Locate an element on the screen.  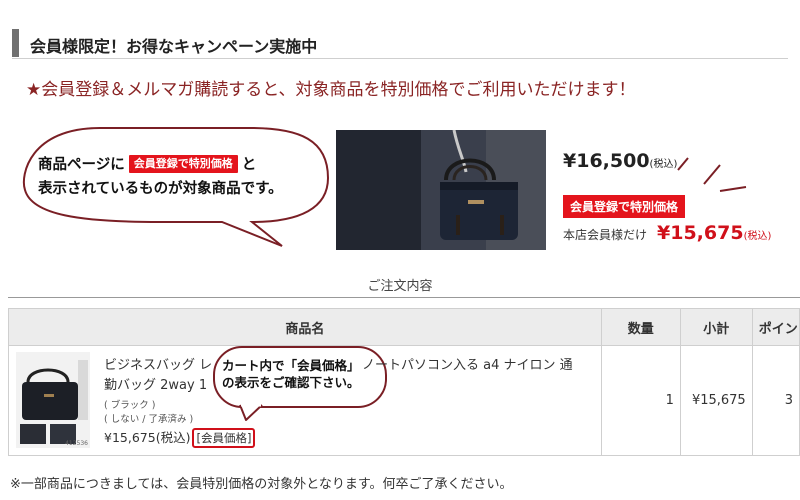
item-subtotal: ¥15,675 is located at coordinates (716, 400).